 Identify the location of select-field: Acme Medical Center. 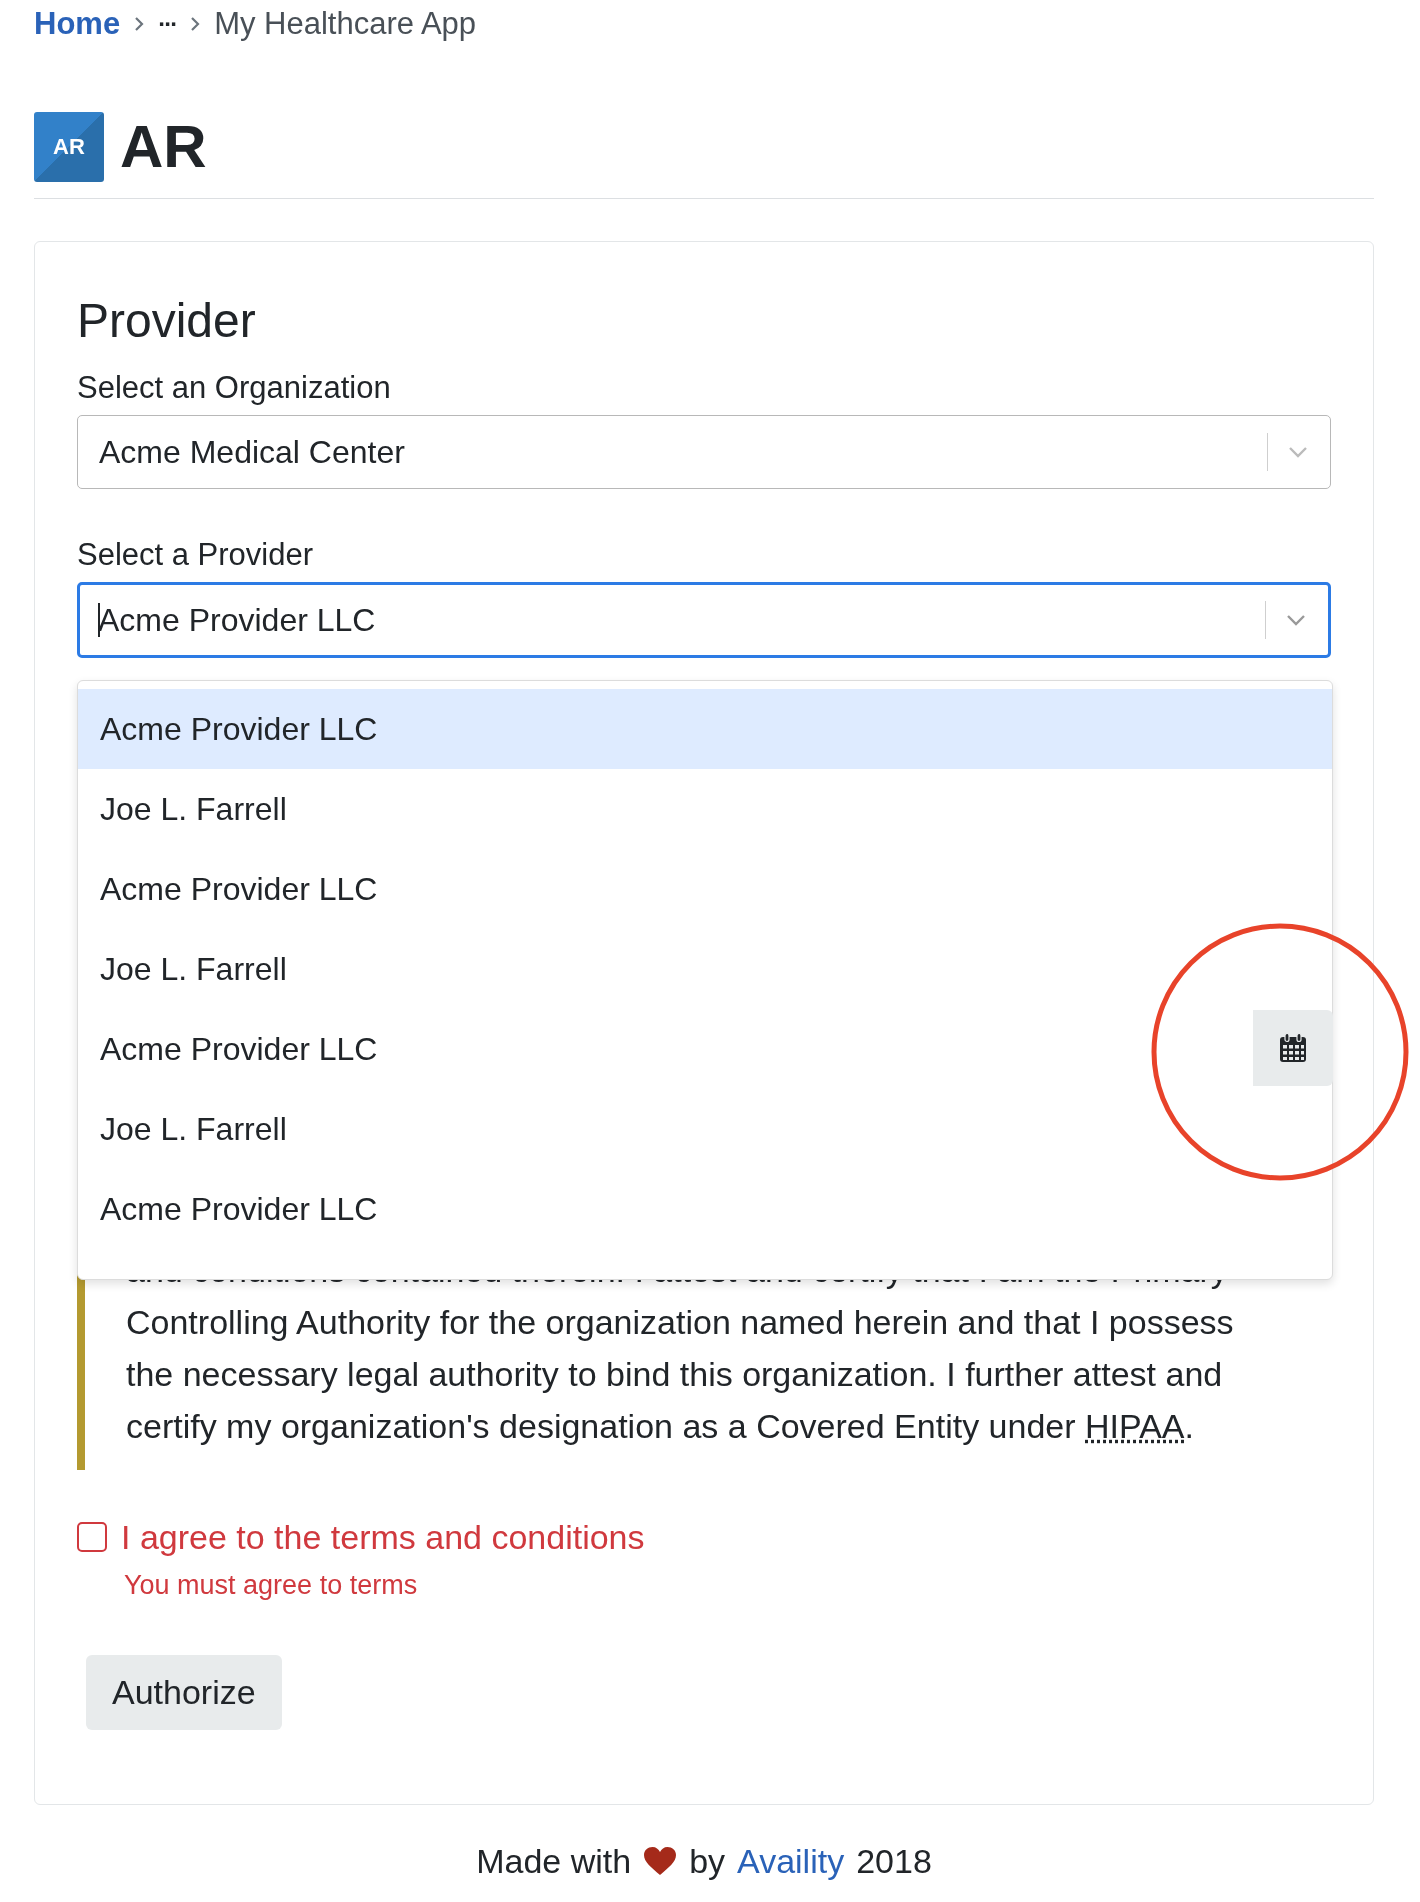
(704, 452).